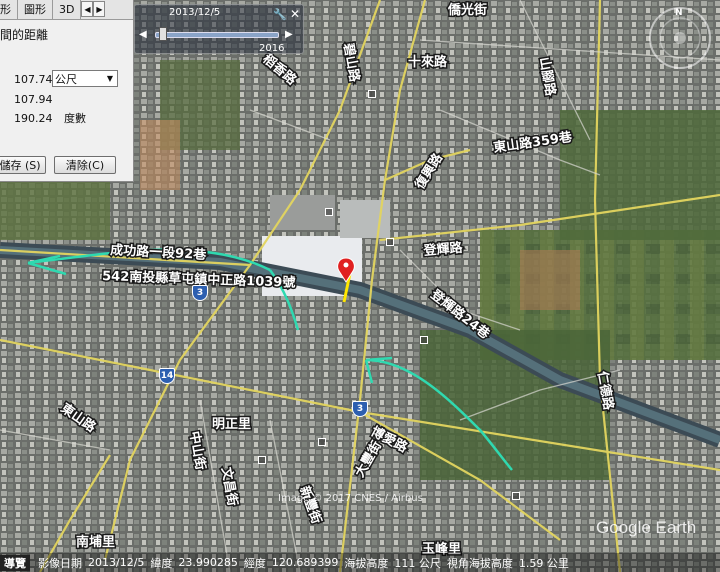 The width and height of the screenshot is (720, 572). I want to click on ruler-tabs: 形 圖形 3D ◀ ▶, so click(66, 10).